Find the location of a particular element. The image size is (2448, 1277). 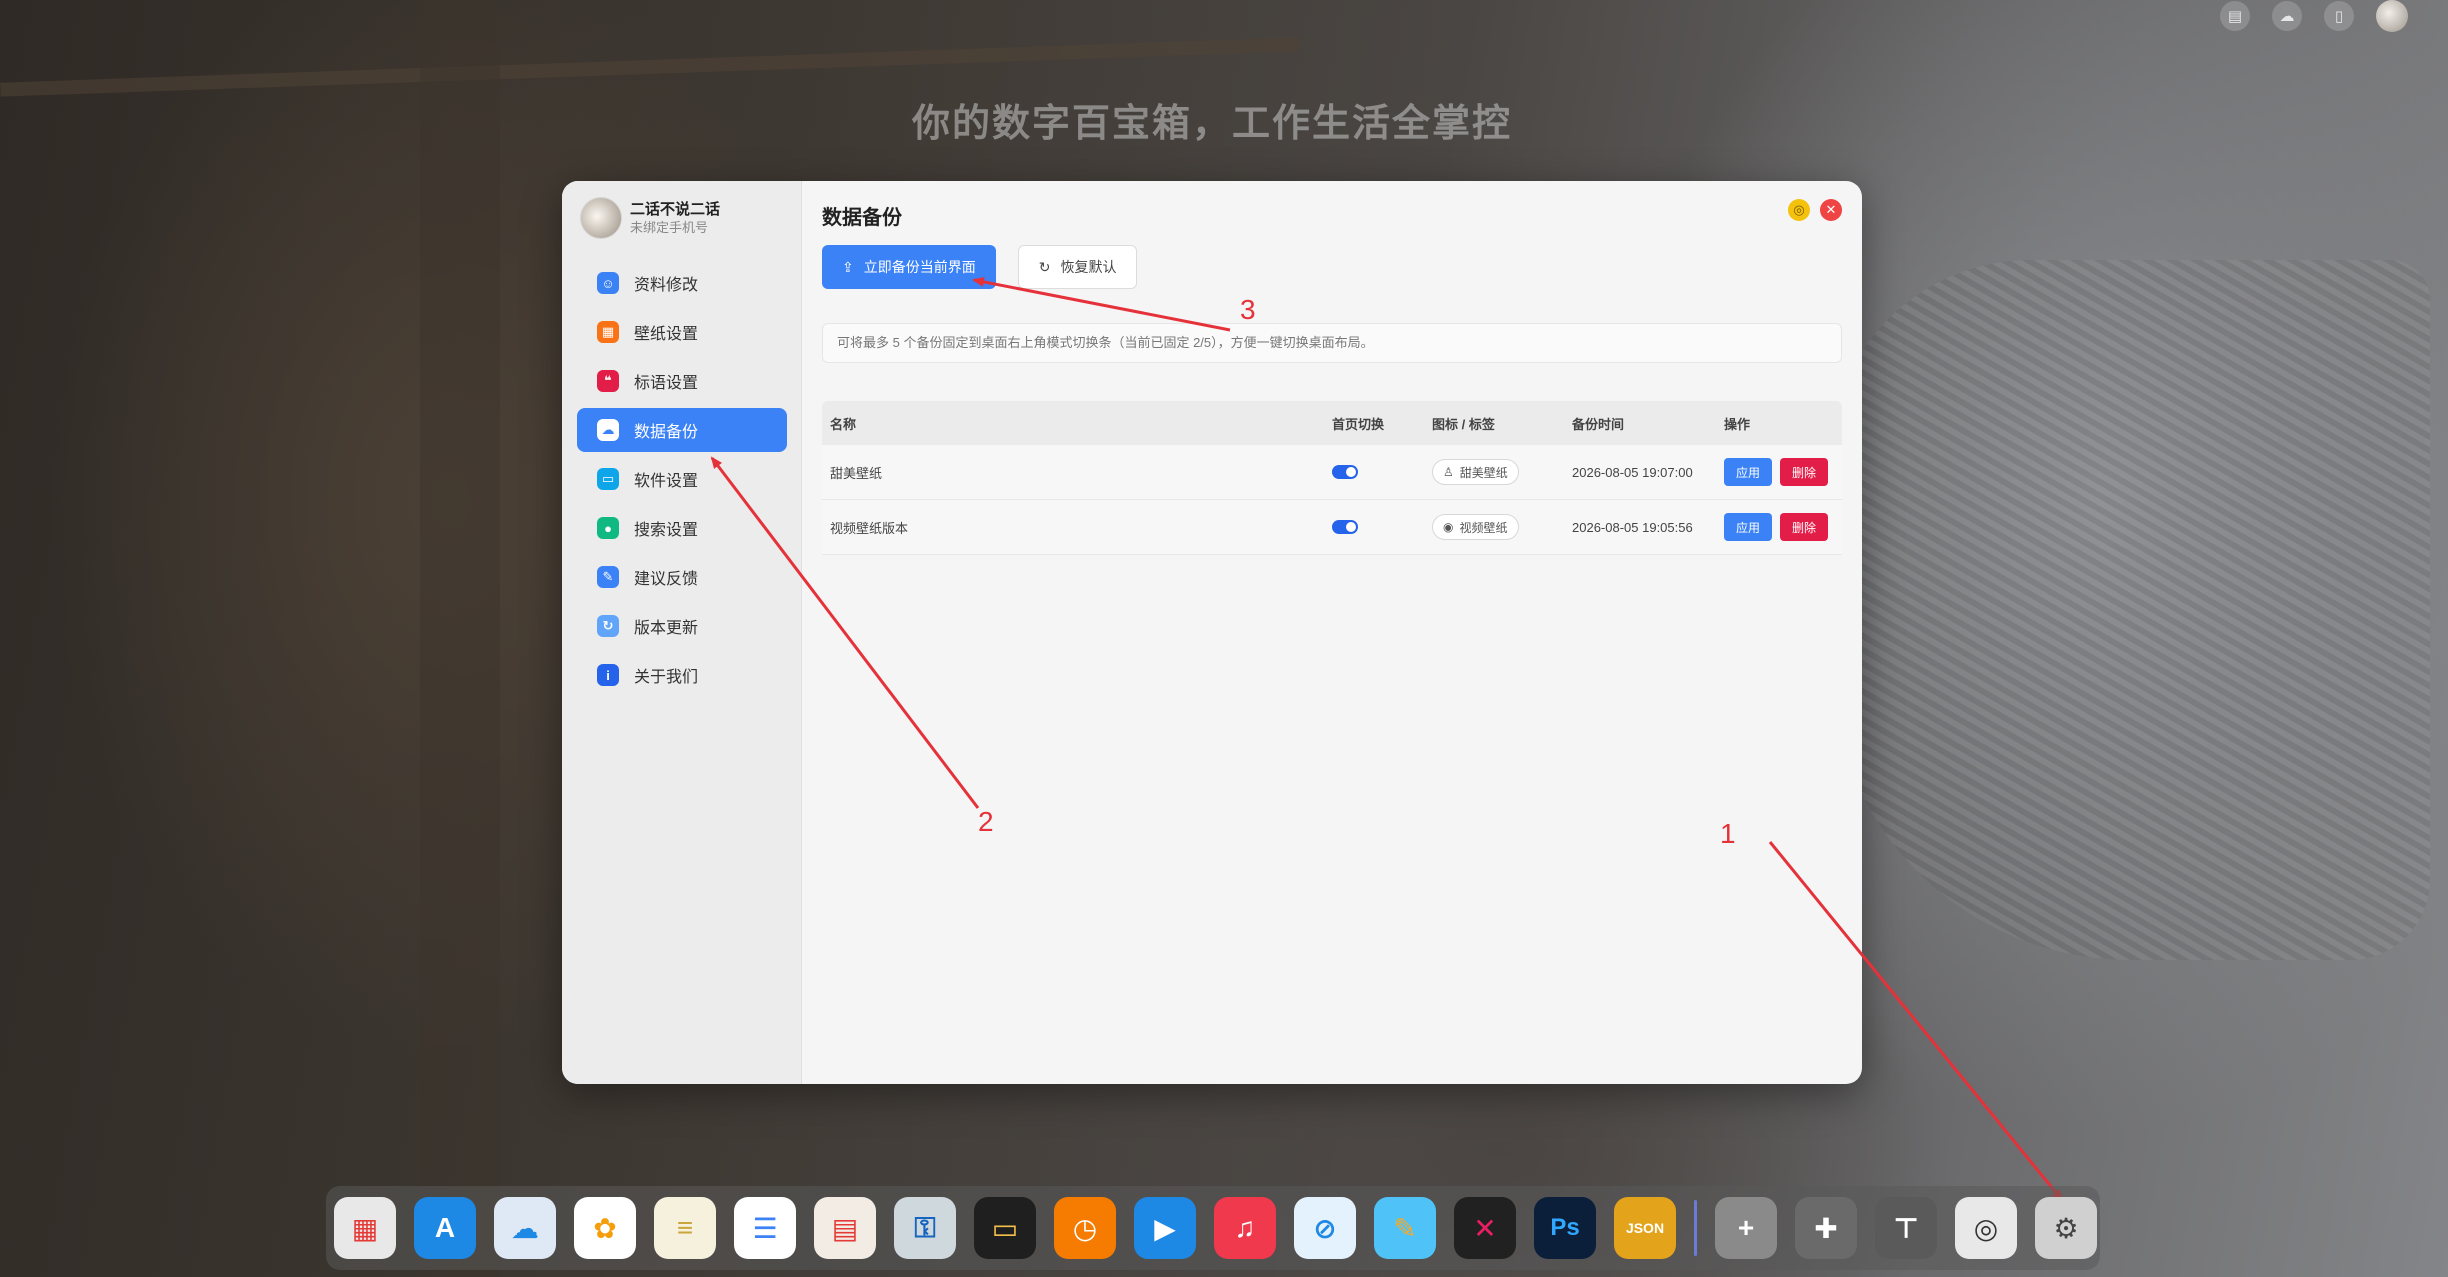

sidebar-toggle-icon: ▯ is located at coordinates (2339, 16).